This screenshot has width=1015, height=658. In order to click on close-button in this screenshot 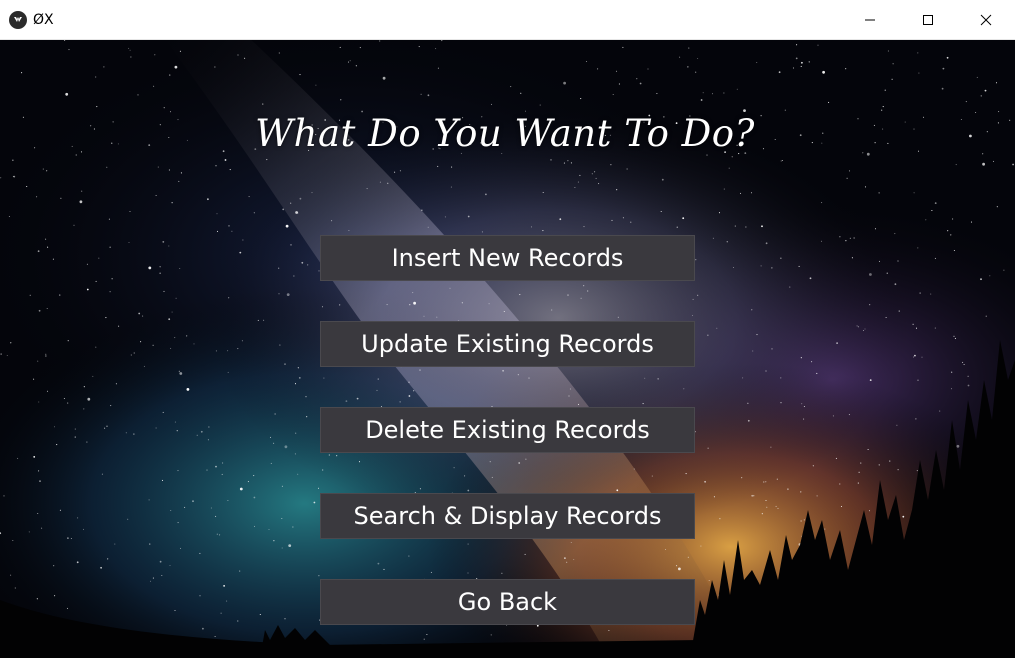, I will do `click(986, 20)`.